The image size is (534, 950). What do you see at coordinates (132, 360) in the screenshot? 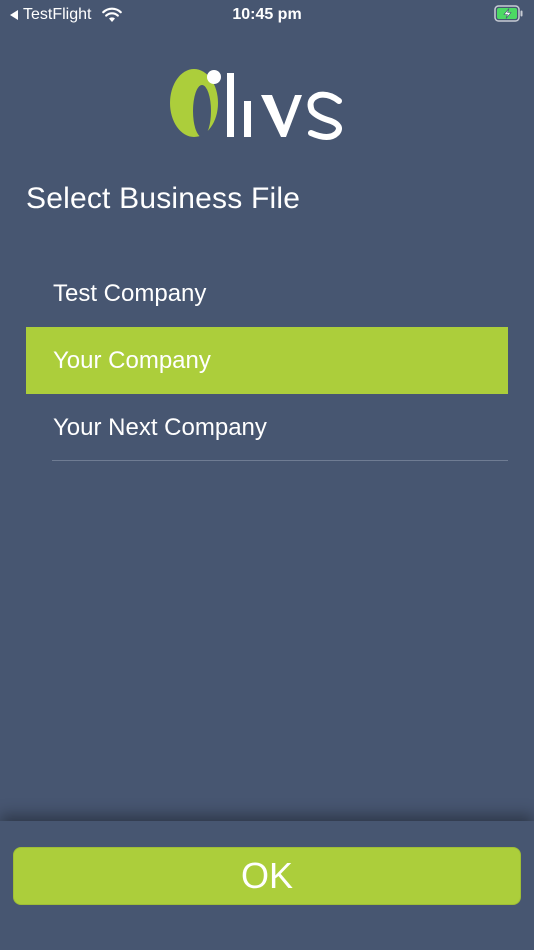
I see `business-file-label: Your Company` at bounding box center [132, 360].